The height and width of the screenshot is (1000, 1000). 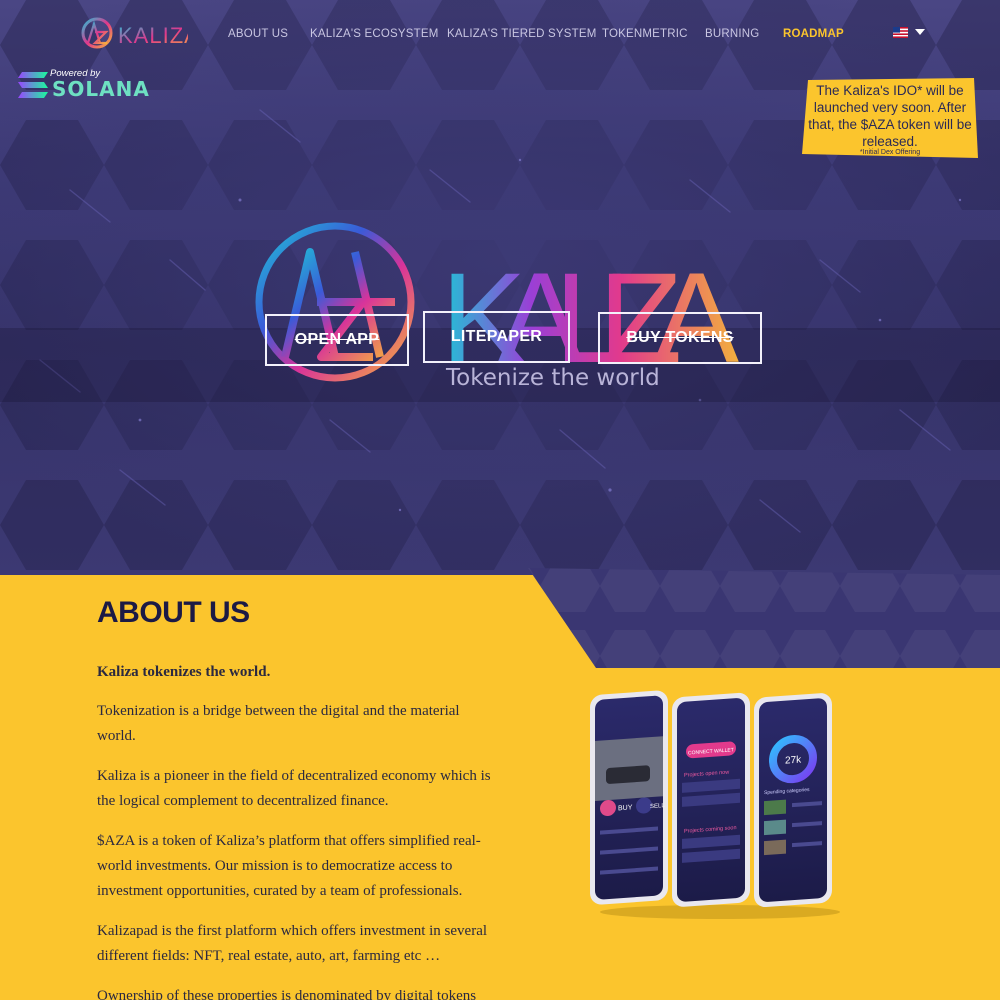 I want to click on hero-tagline: Tokenize the world, so click(x=553, y=378).